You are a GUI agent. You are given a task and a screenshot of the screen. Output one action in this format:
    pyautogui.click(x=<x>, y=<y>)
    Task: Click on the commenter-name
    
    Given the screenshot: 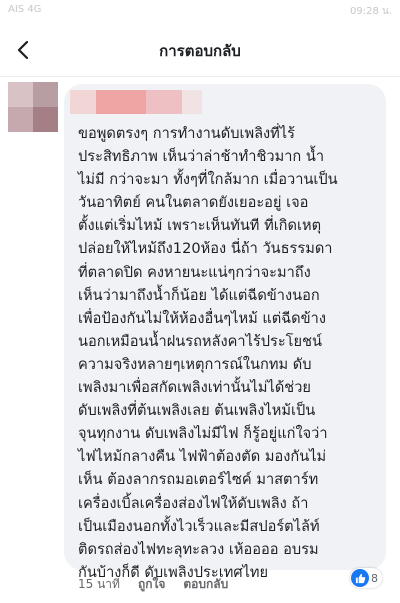 What is the action you would take?
    pyautogui.click(x=136, y=102)
    